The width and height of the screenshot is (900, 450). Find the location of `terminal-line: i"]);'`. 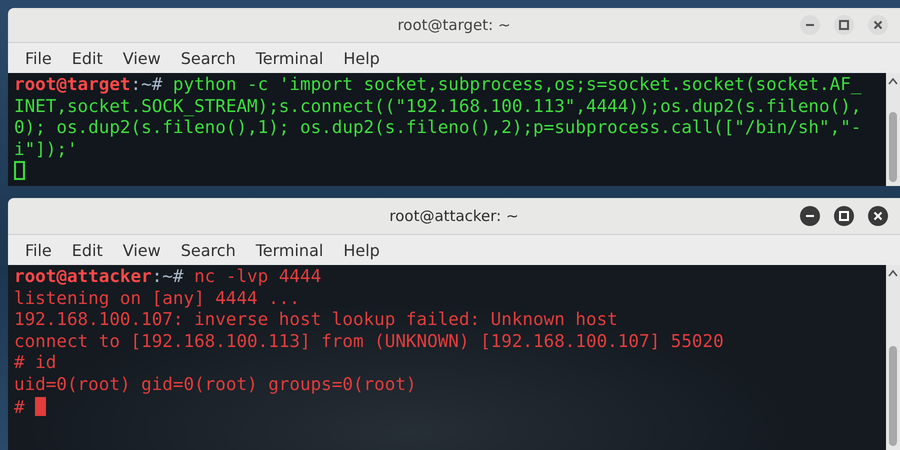

terminal-line: i"]);' is located at coordinates (46, 151).